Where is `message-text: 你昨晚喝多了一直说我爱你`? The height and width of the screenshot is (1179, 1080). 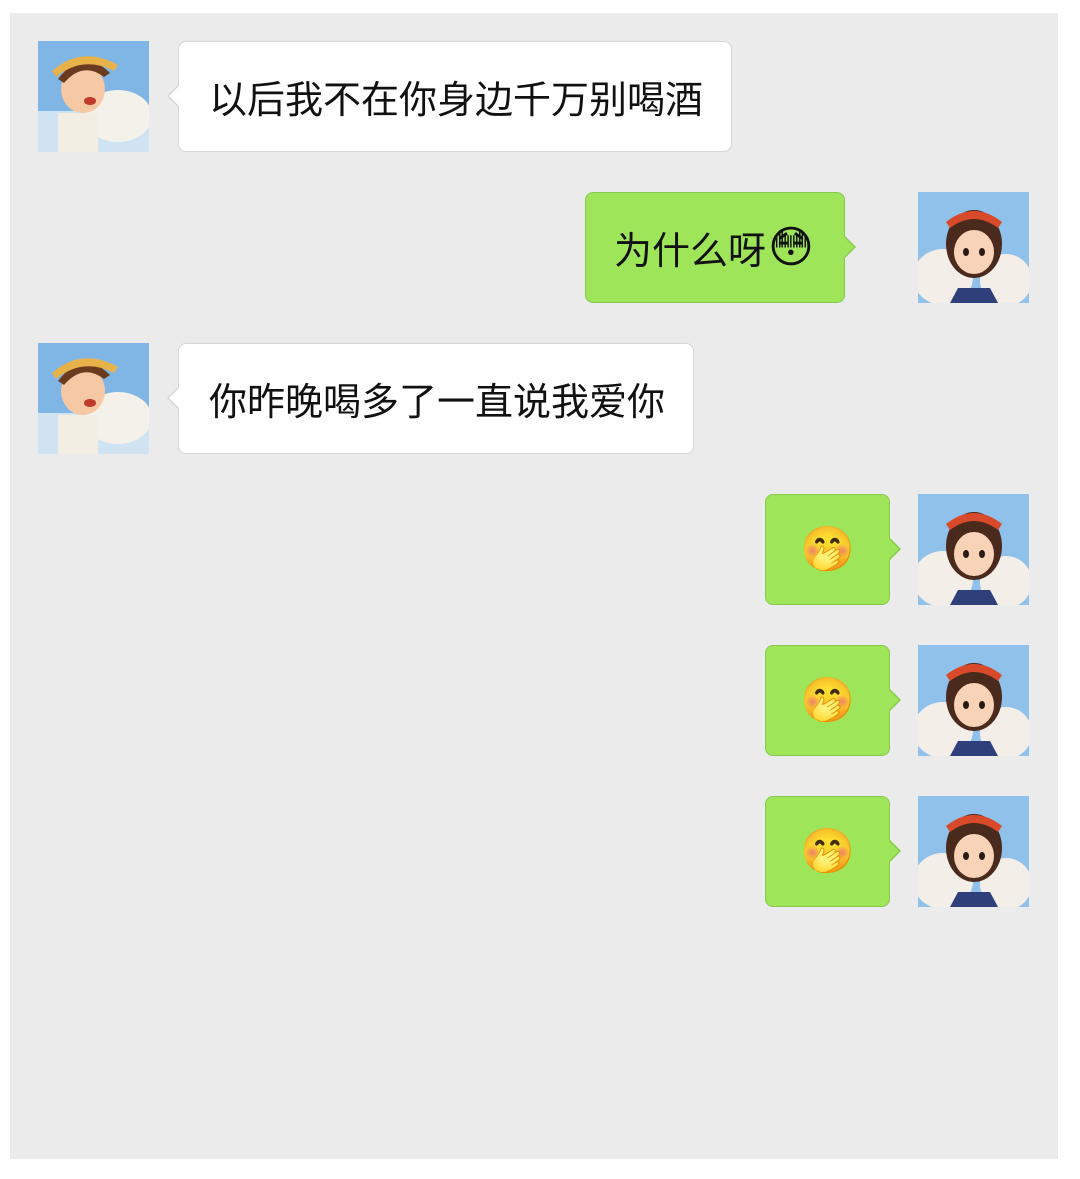 message-text: 你昨晚喝多了一直说我爱你 is located at coordinates (437, 402).